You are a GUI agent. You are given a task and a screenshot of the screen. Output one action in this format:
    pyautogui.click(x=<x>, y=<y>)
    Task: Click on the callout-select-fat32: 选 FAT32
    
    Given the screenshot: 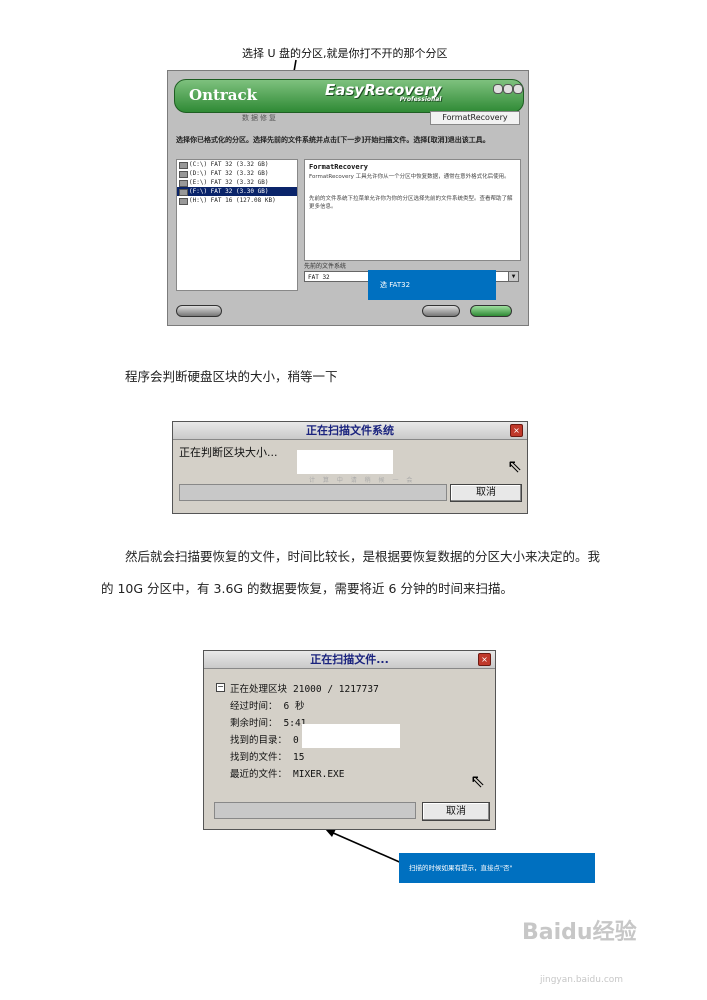 What is the action you would take?
    pyautogui.click(x=432, y=285)
    